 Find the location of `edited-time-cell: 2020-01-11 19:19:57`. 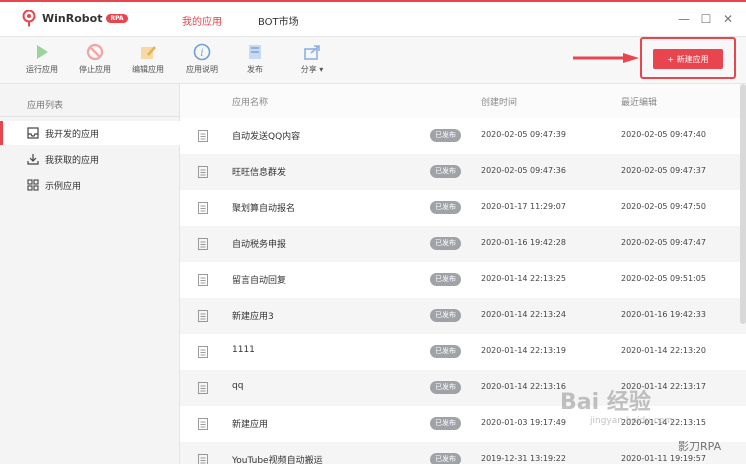

edited-time-cell: 2020-01-11 19:19:57 is located at coordinates (663, 458).